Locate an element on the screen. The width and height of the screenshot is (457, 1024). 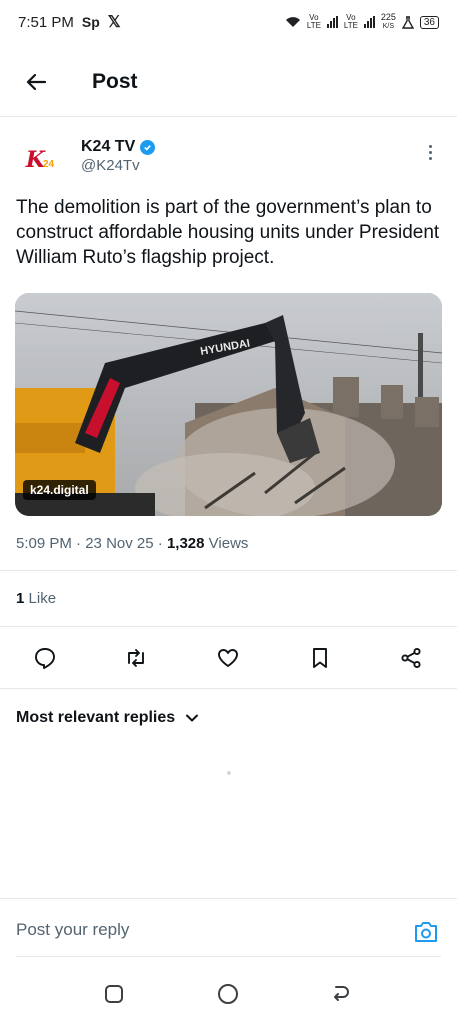
reply-button is located at coordinates (45, 658).